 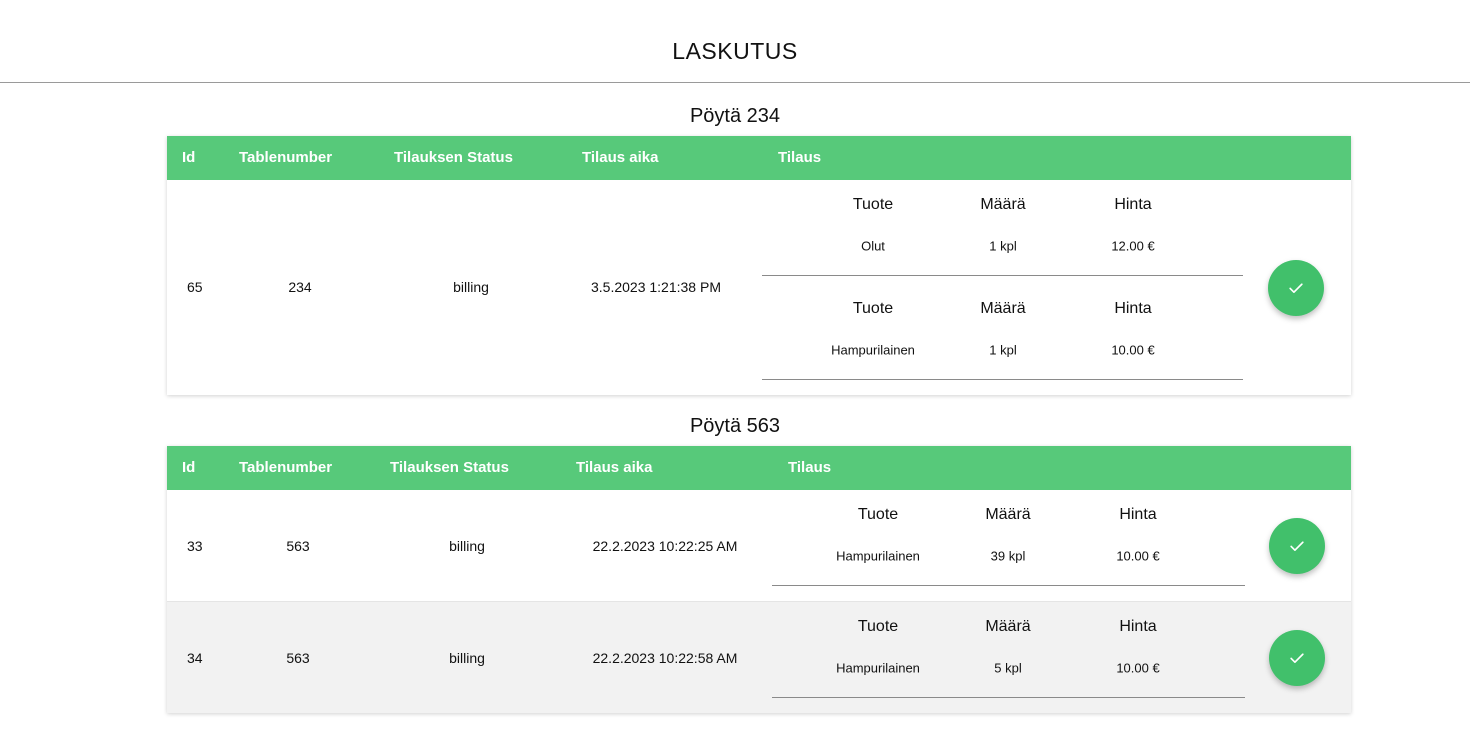 I want to click on cell-id: 65, so click(x=195, y=287).